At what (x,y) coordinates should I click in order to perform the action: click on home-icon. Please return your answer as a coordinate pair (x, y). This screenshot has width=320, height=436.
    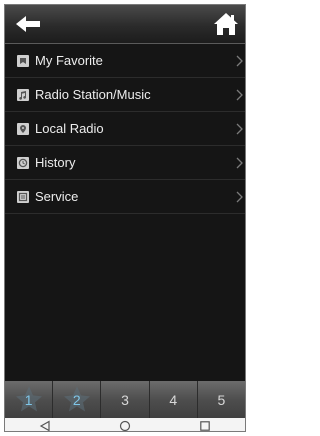
    Looking at the image, I should click on (226, 24).